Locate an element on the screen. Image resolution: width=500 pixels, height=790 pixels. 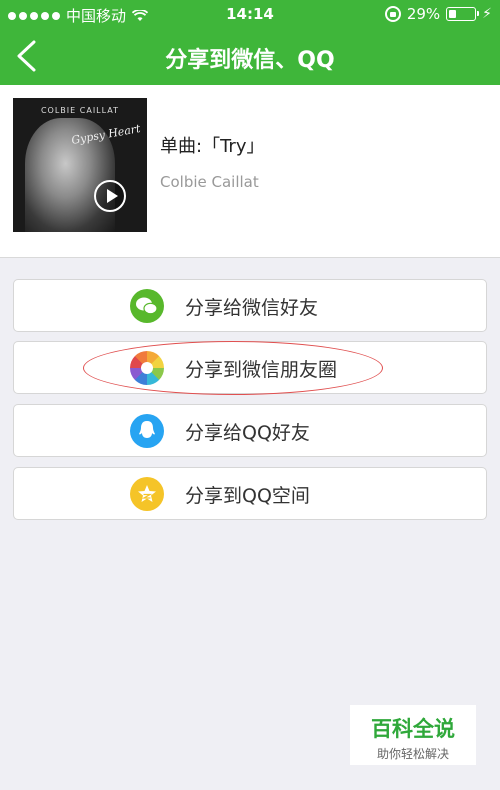
song-title: 单曲:「Try」 is located at coordinates (212, 146).